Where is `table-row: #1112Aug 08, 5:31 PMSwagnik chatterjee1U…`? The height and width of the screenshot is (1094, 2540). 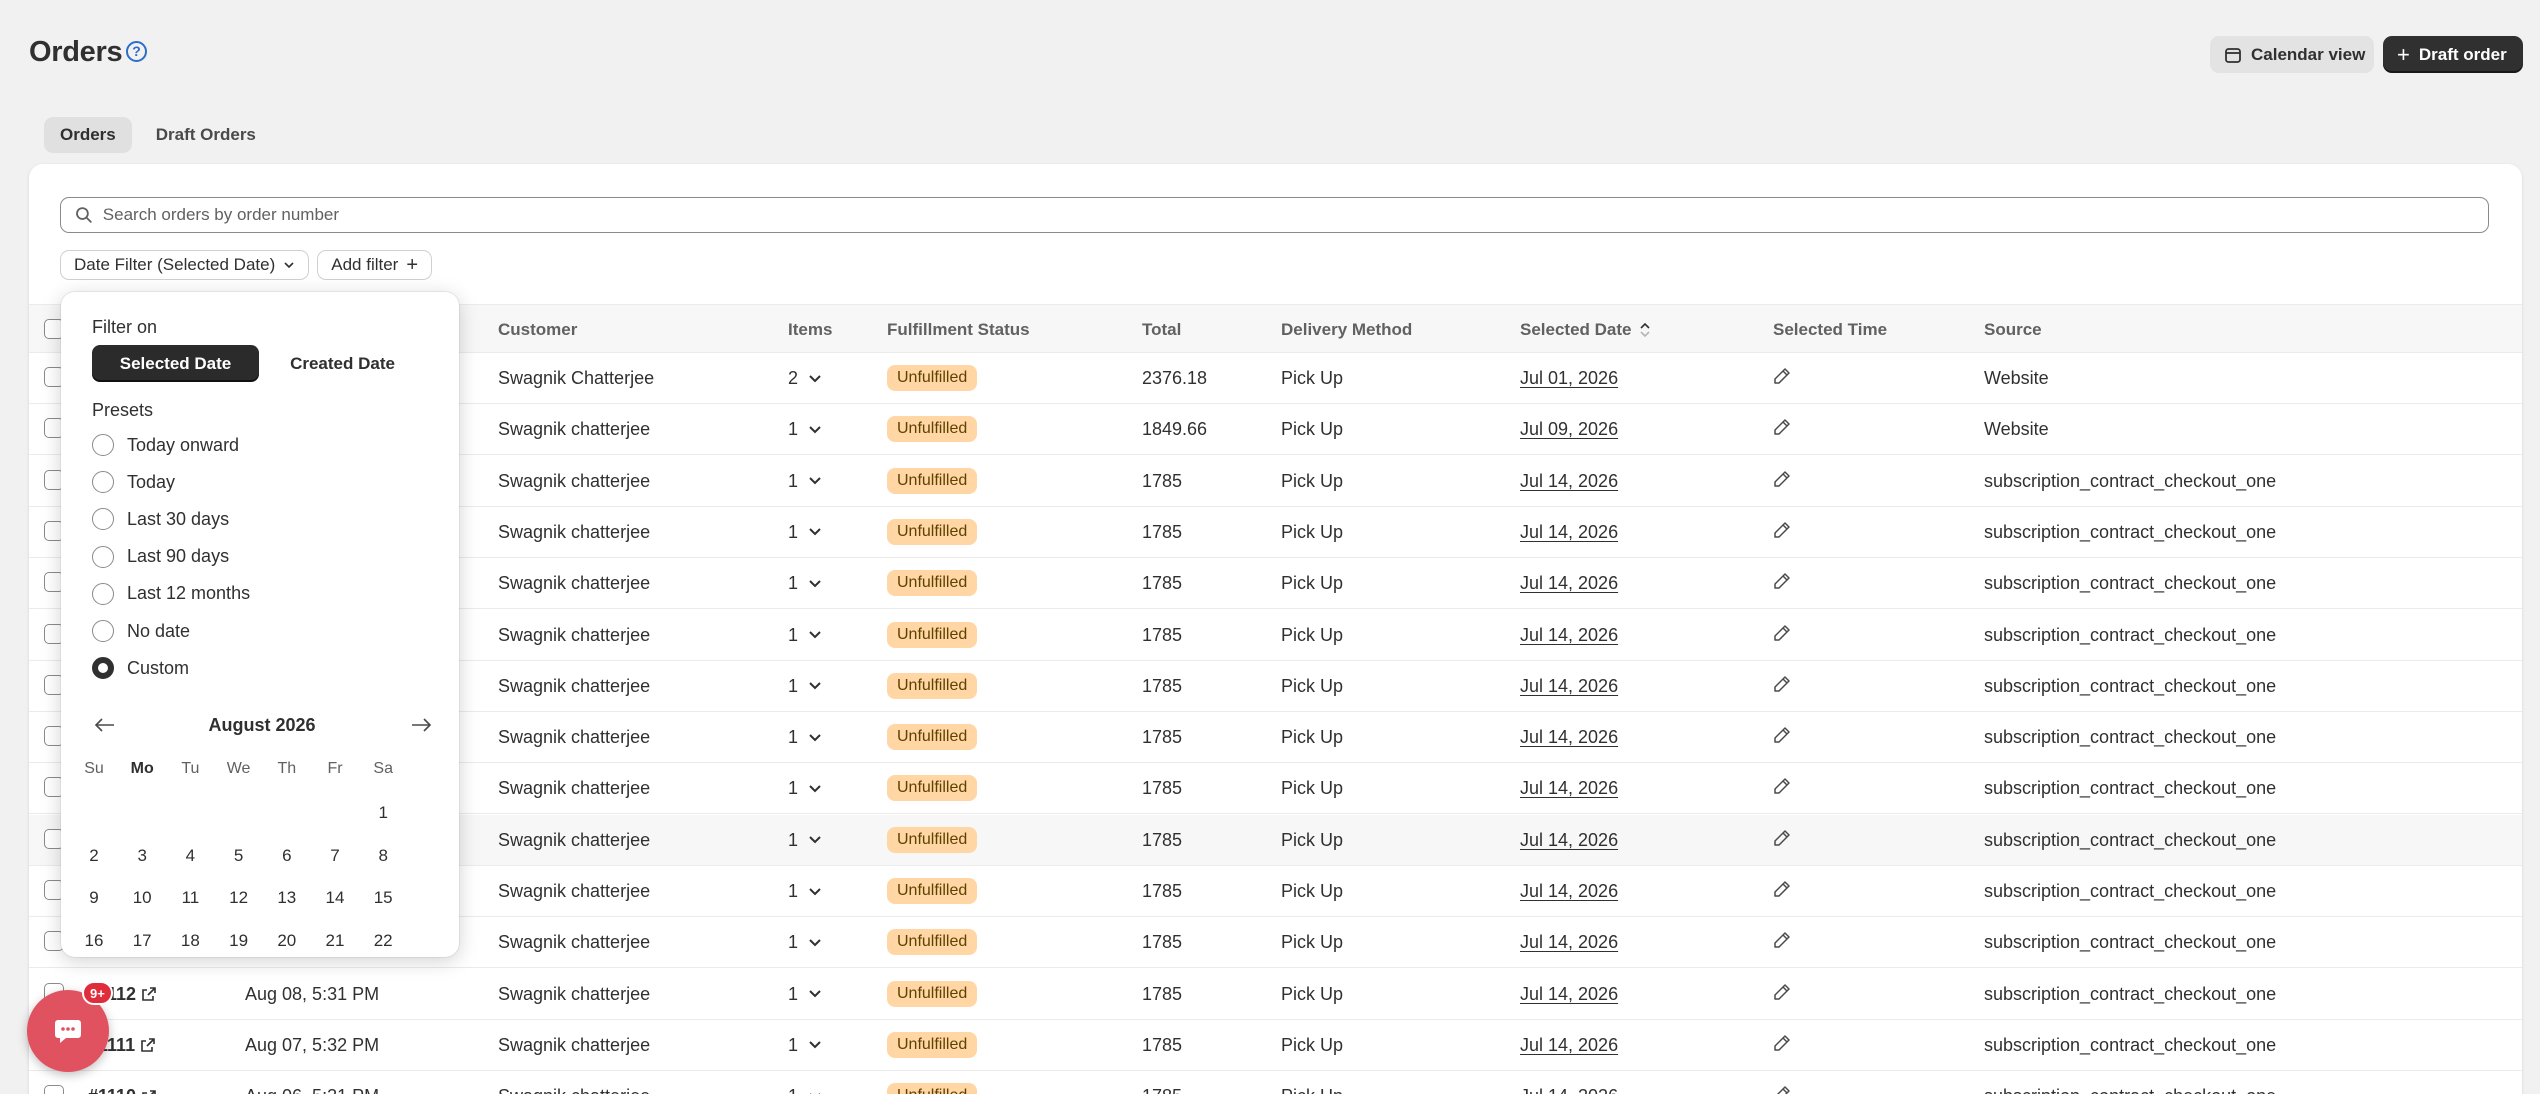 table-row: #1112Aug 08, 5:31 PMSwagnik chatterjee1U… is located at coordinates (1275, 994).